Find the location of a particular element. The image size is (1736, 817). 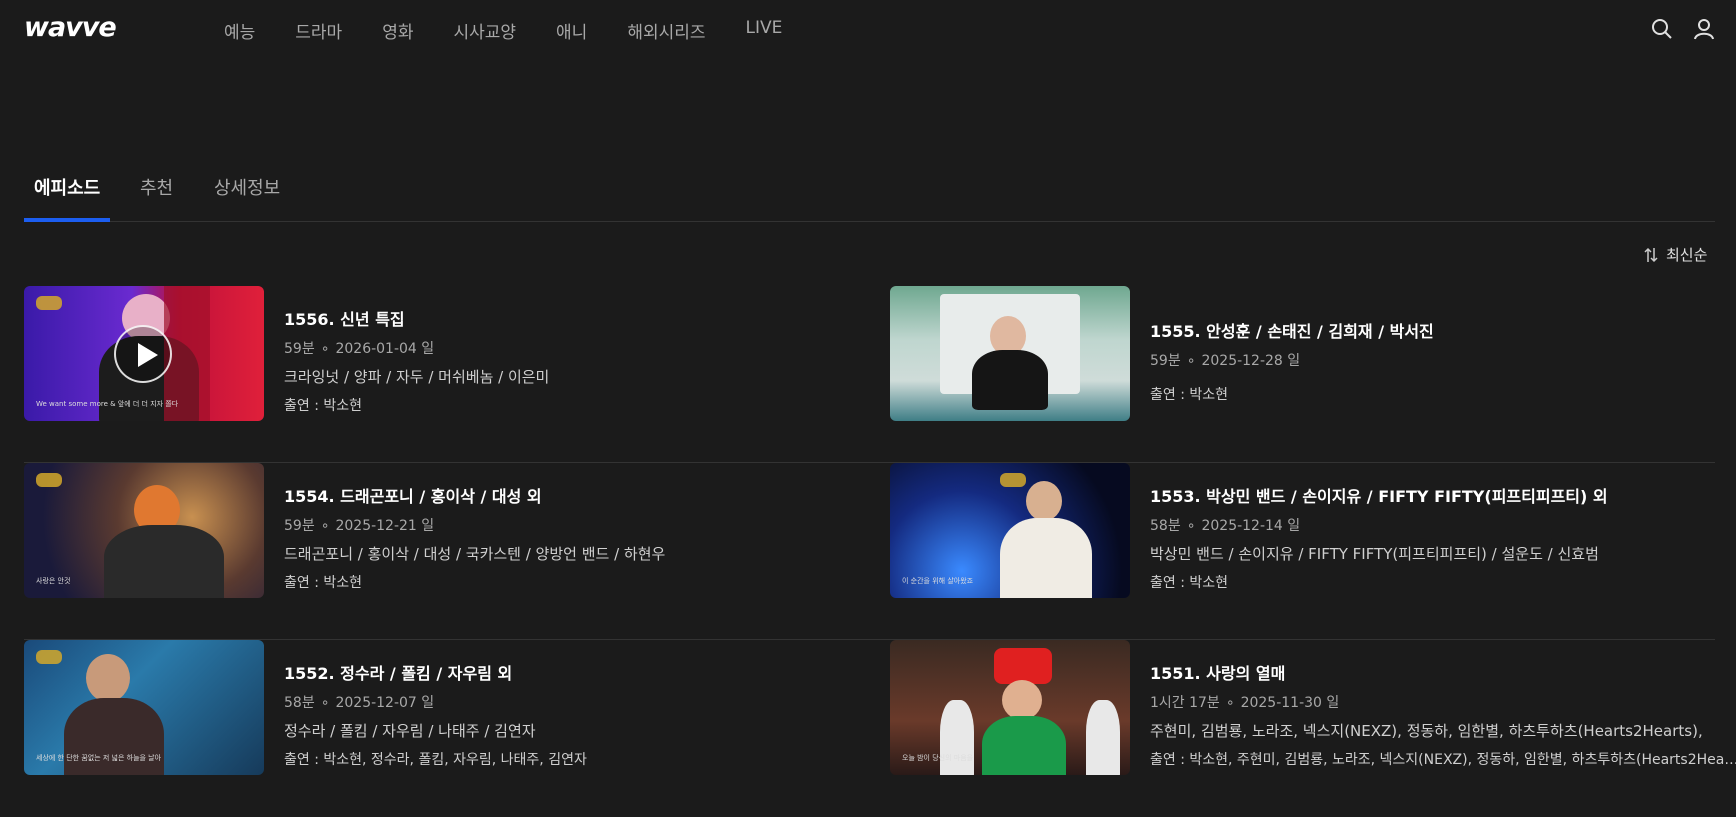

episode-date: 2025-12-14 일 is located at coordinates (1251, 526).